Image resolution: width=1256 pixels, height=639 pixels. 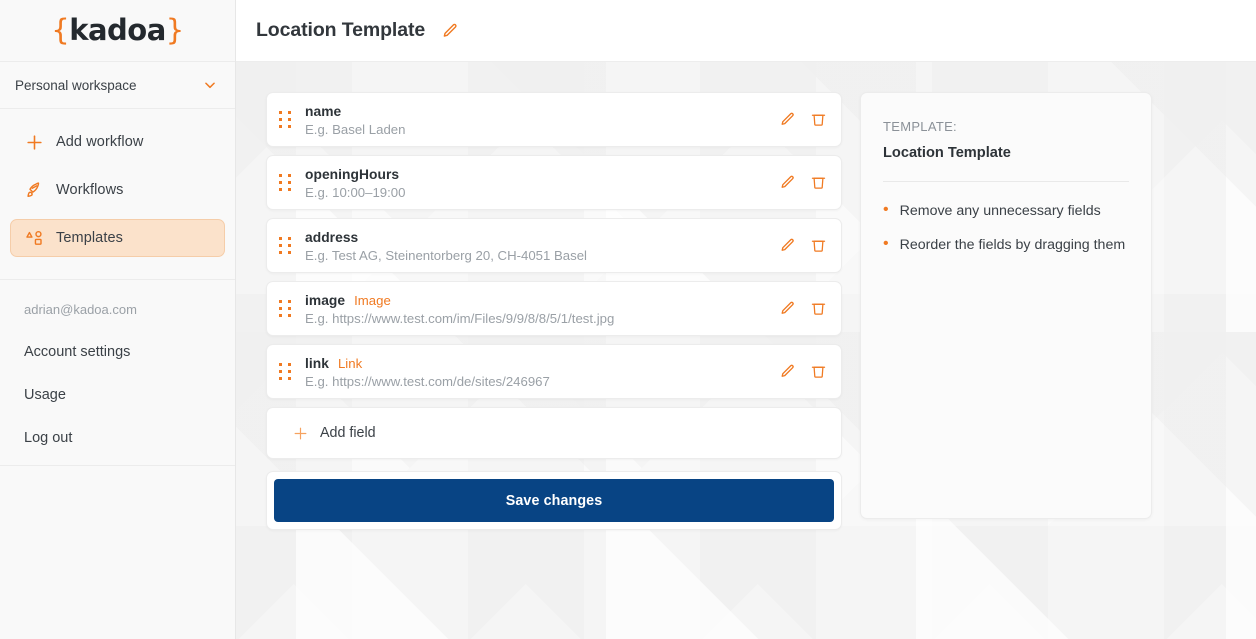 I want to click on save-button-container: Save changes, so click(x=554, y=500).